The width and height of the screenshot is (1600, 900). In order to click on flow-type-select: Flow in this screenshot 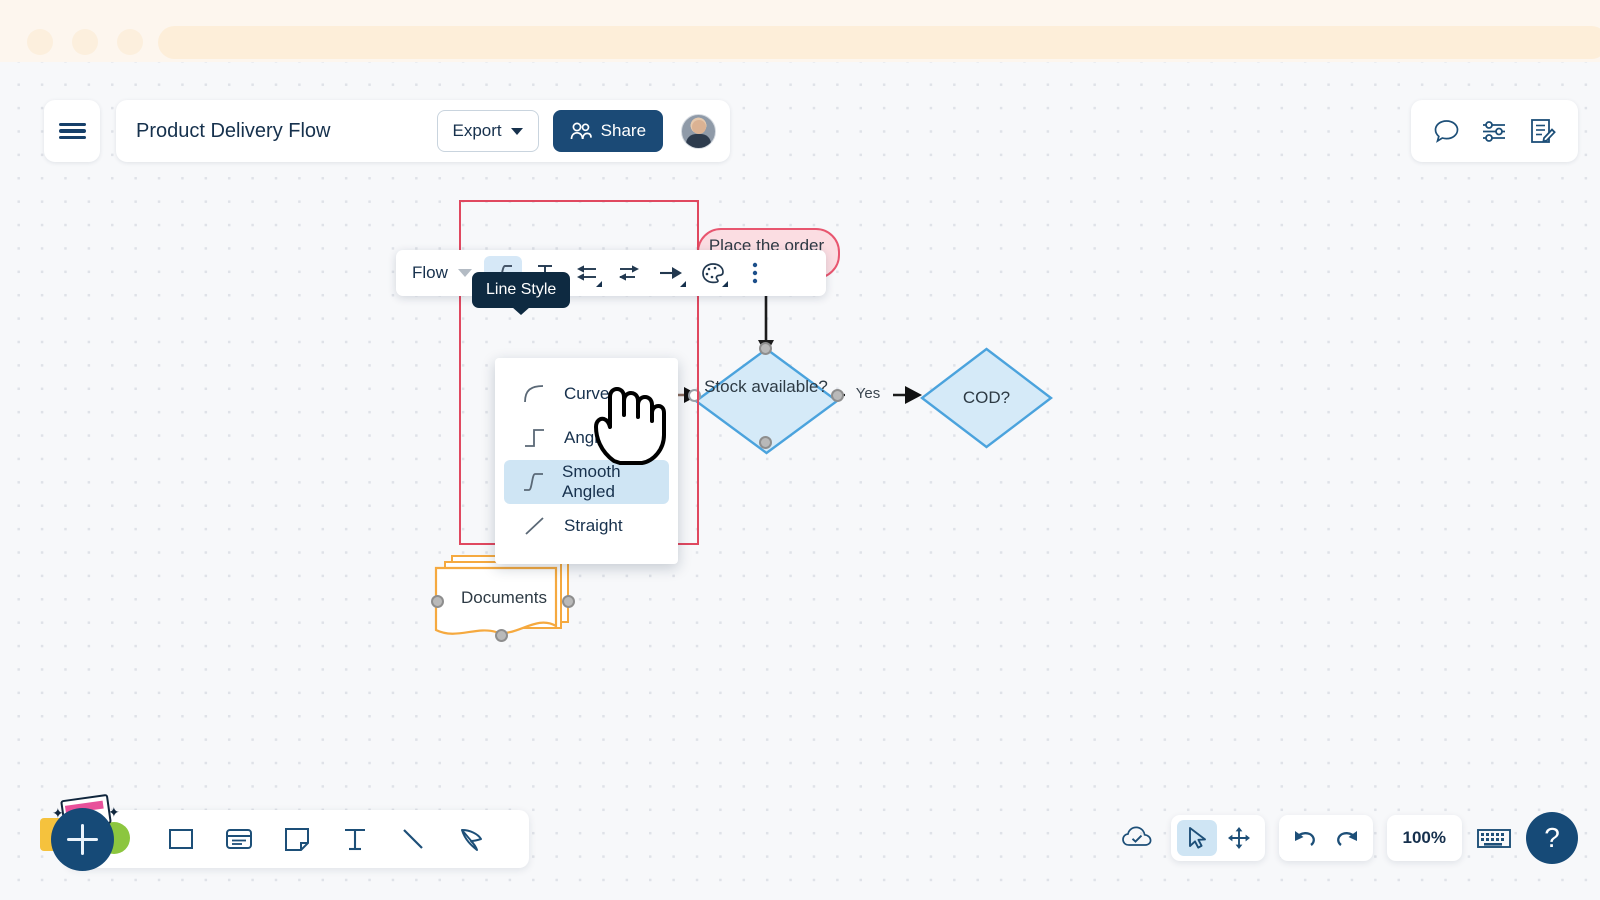, I will do `click(445, 273)`.